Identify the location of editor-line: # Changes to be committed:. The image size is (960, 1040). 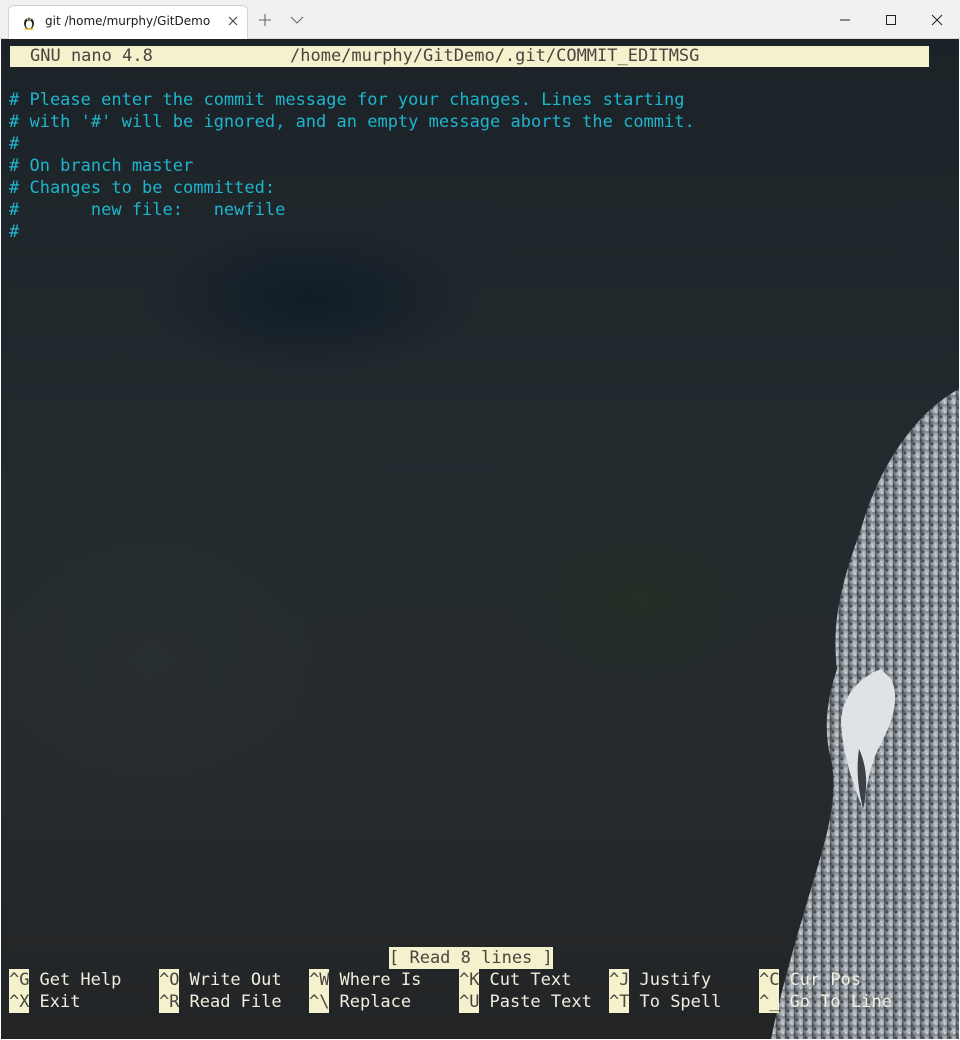
(142, 188).